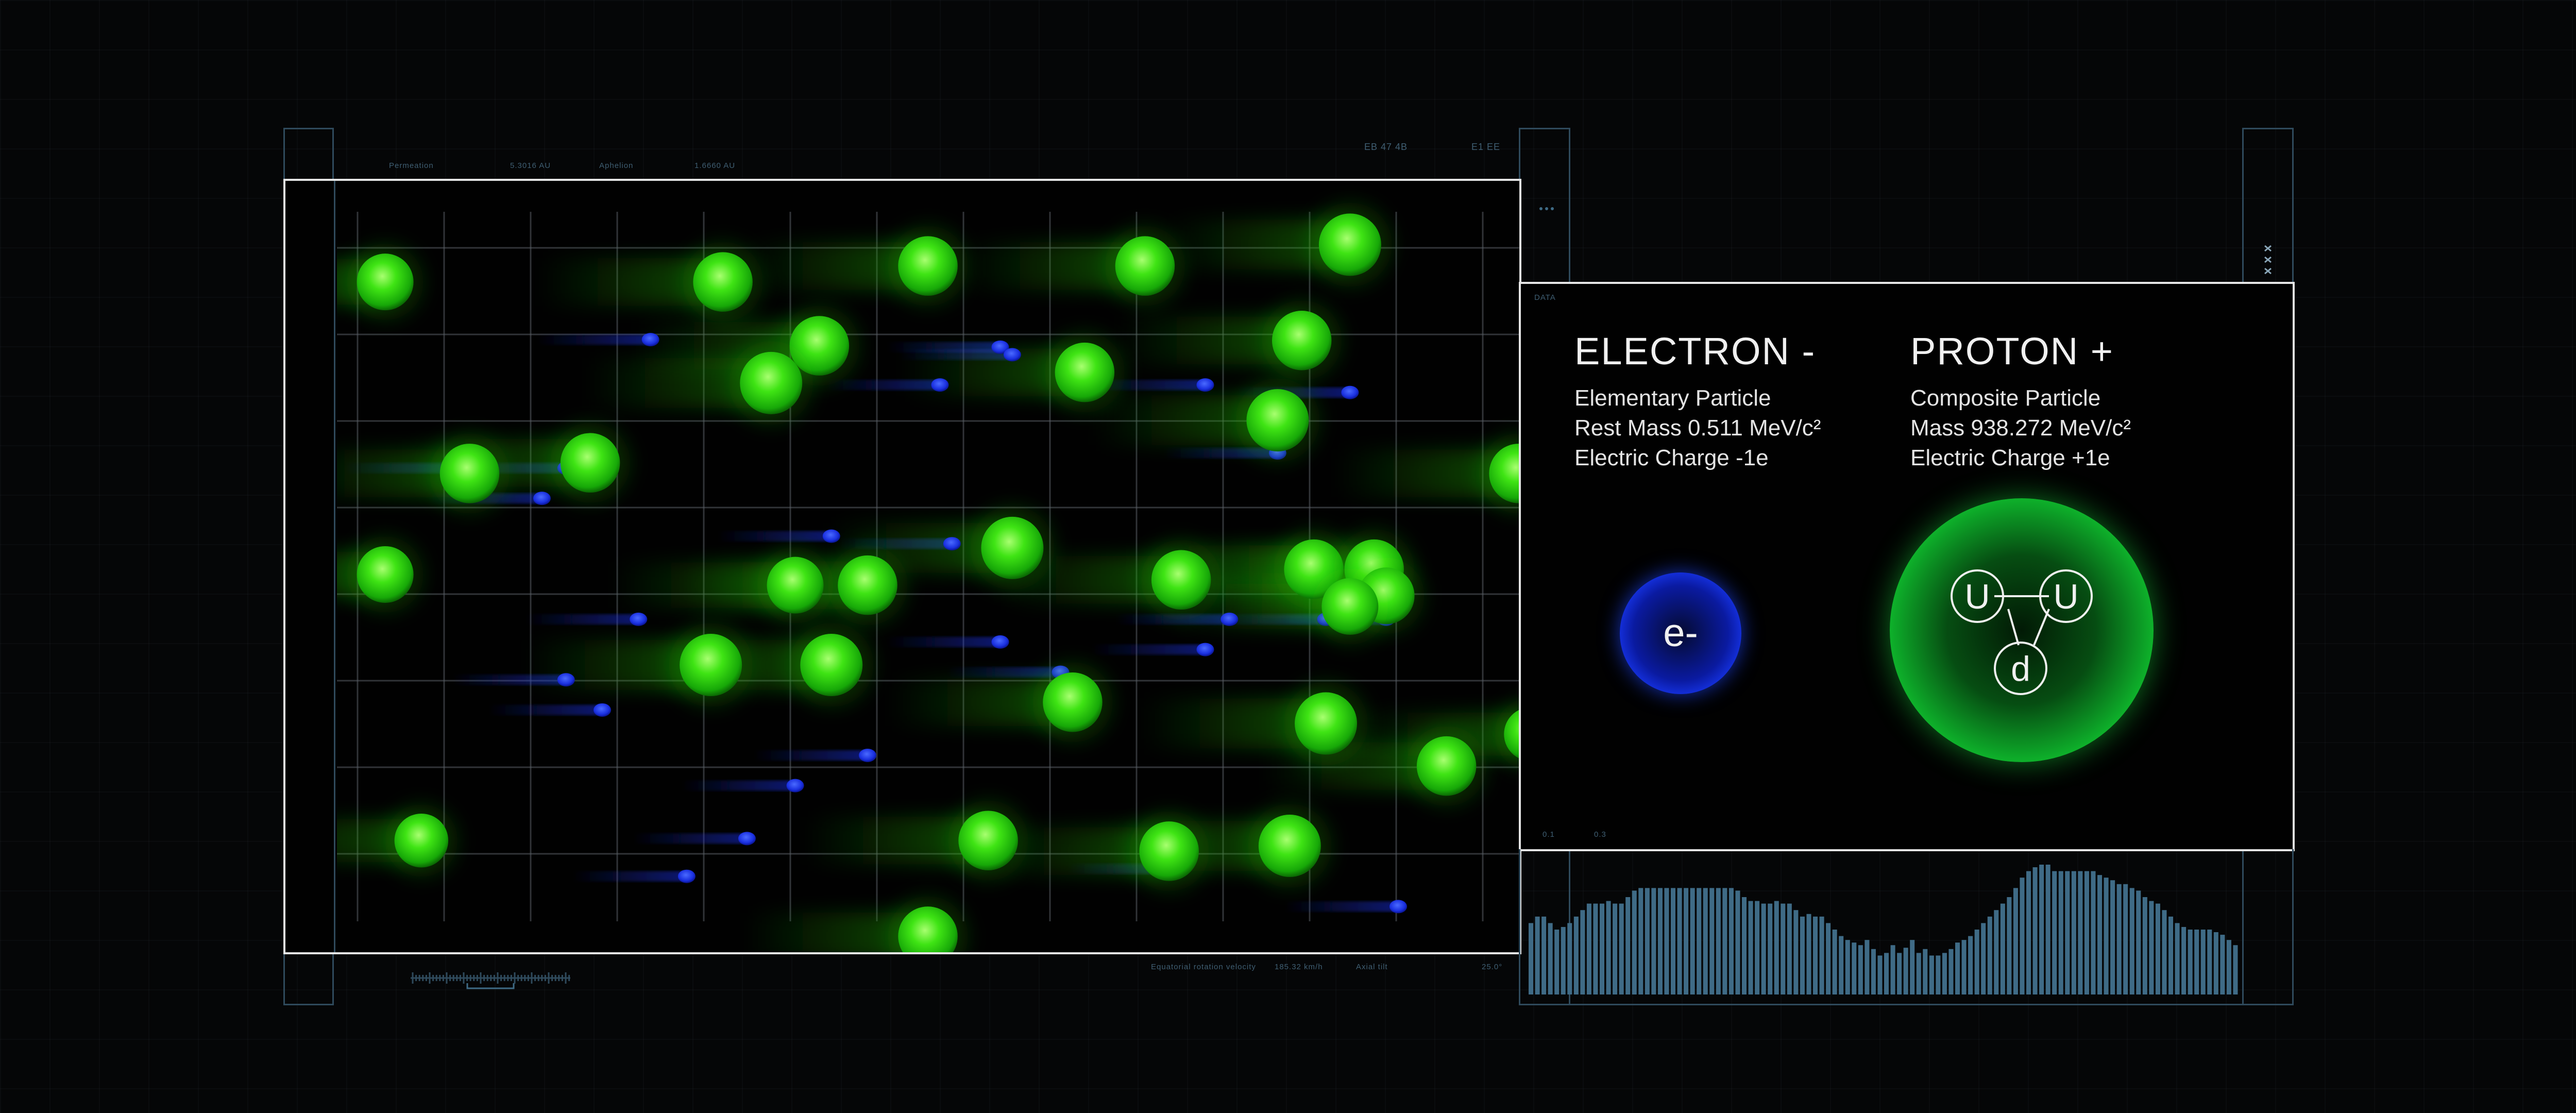 The height and width of the screenshot is (1113, 2576). What do you see at coordinates (1884, 926) in the screenshot?
I see `energy-histogram` at bounding box center [1884, 926].